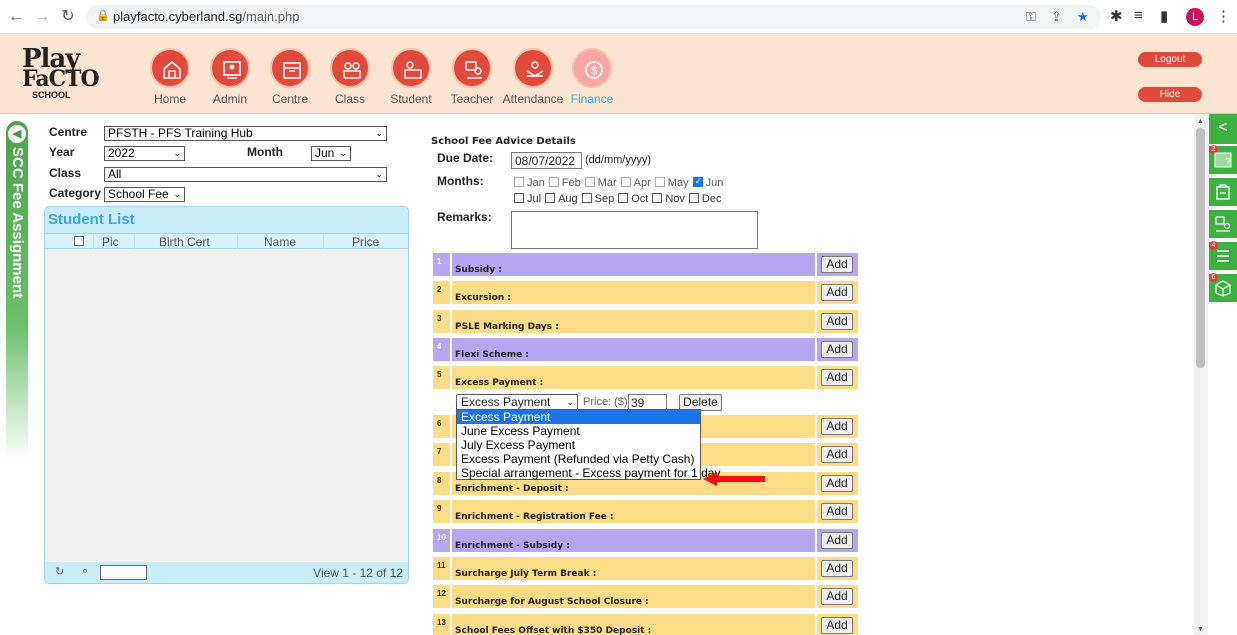 The width and height of the screenshot is (1237, 635). Describe the element at coordinates (123, 572) in the screenshot. I see `pager-input` at that location.